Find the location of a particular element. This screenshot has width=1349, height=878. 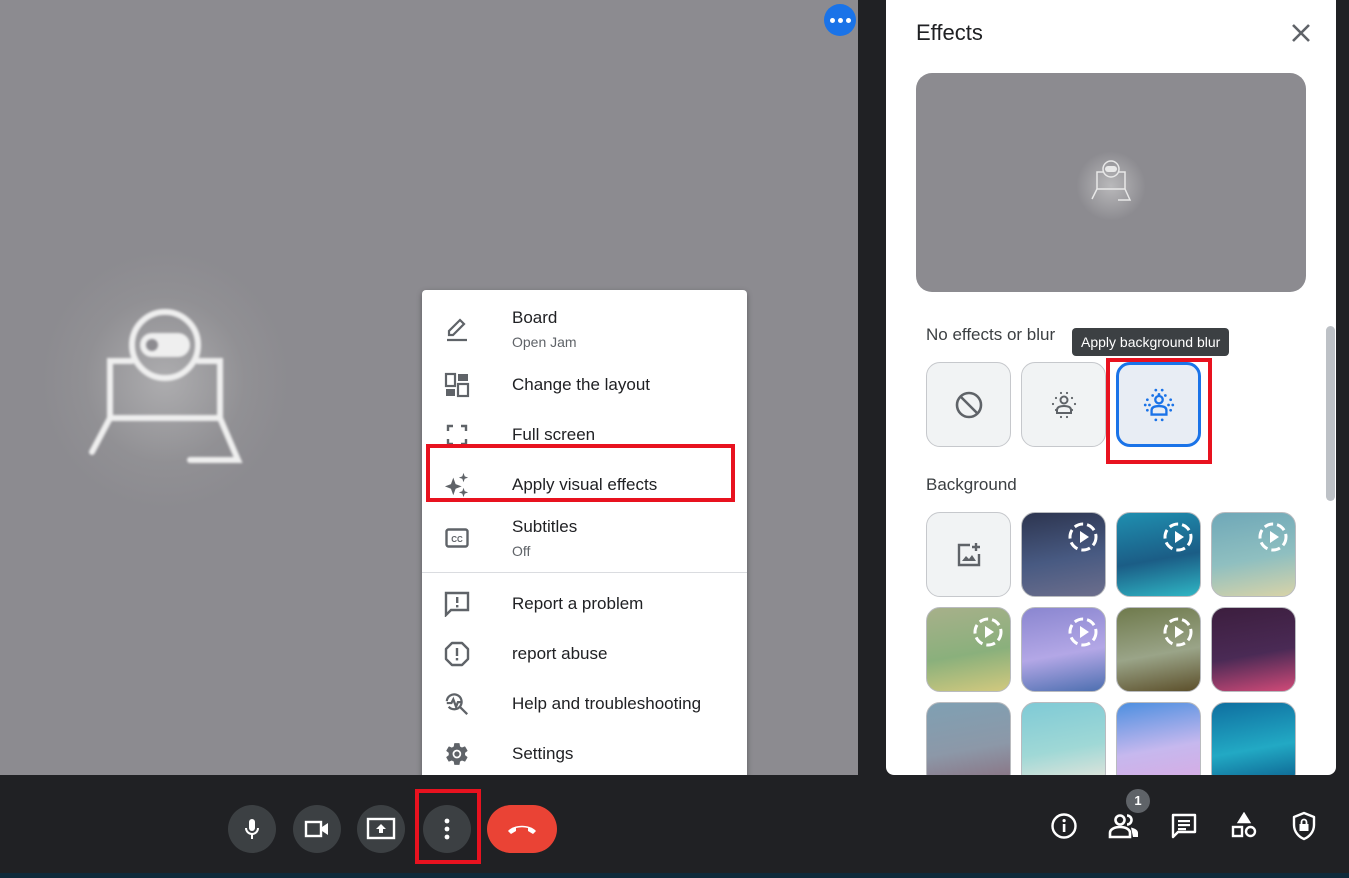

menu-item-label: Settings is located at coordinates (543, 753).